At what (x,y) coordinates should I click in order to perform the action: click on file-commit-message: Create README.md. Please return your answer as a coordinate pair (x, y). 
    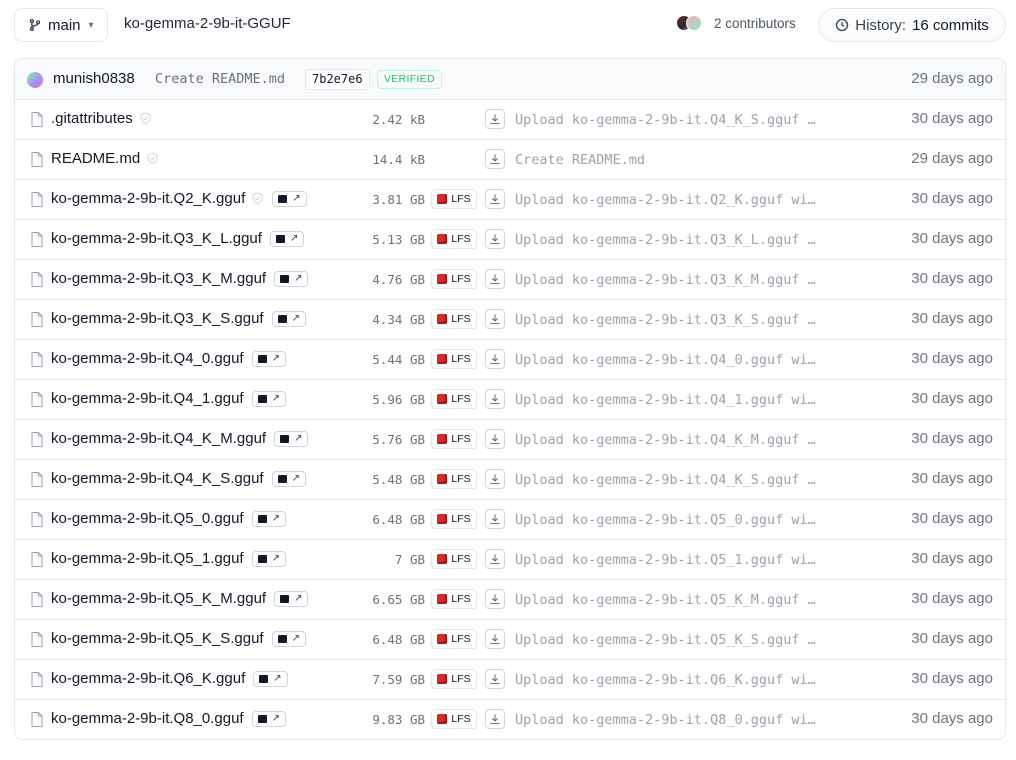
    Looking at the image, I should click on (580, 160).